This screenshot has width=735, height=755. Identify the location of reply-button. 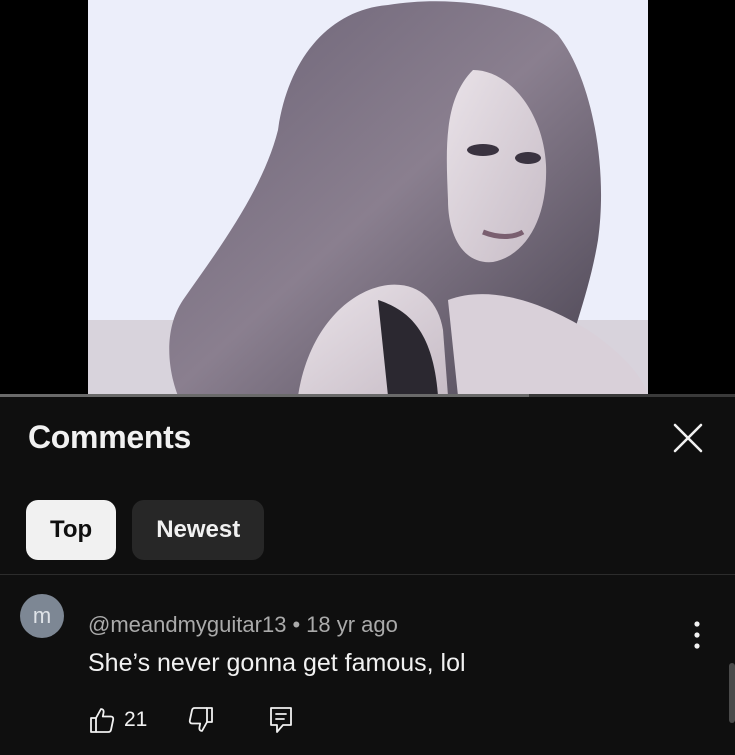
(281, 720).